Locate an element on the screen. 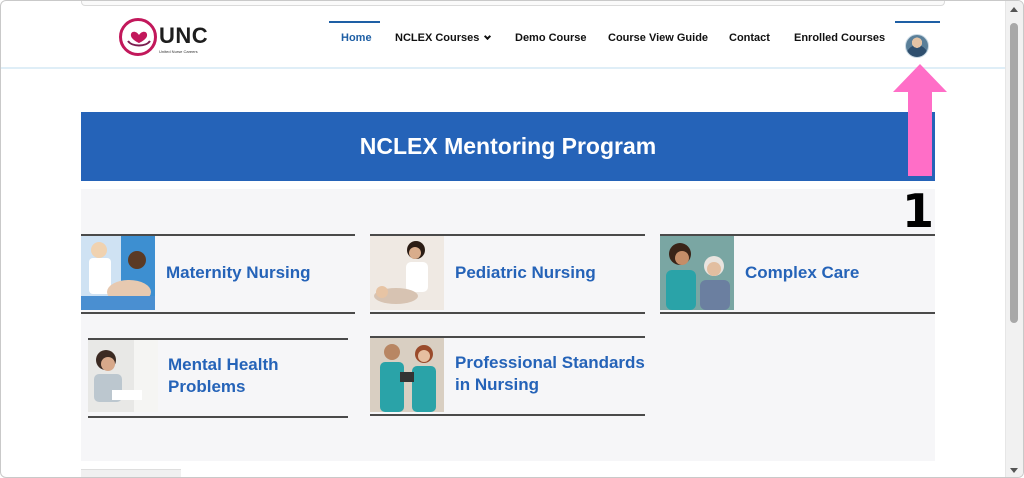 The height and width of the screenshot is (478, 1024). course-card-professional-standards: Professional Standards in Nursing is located at coordinates (507, 376).